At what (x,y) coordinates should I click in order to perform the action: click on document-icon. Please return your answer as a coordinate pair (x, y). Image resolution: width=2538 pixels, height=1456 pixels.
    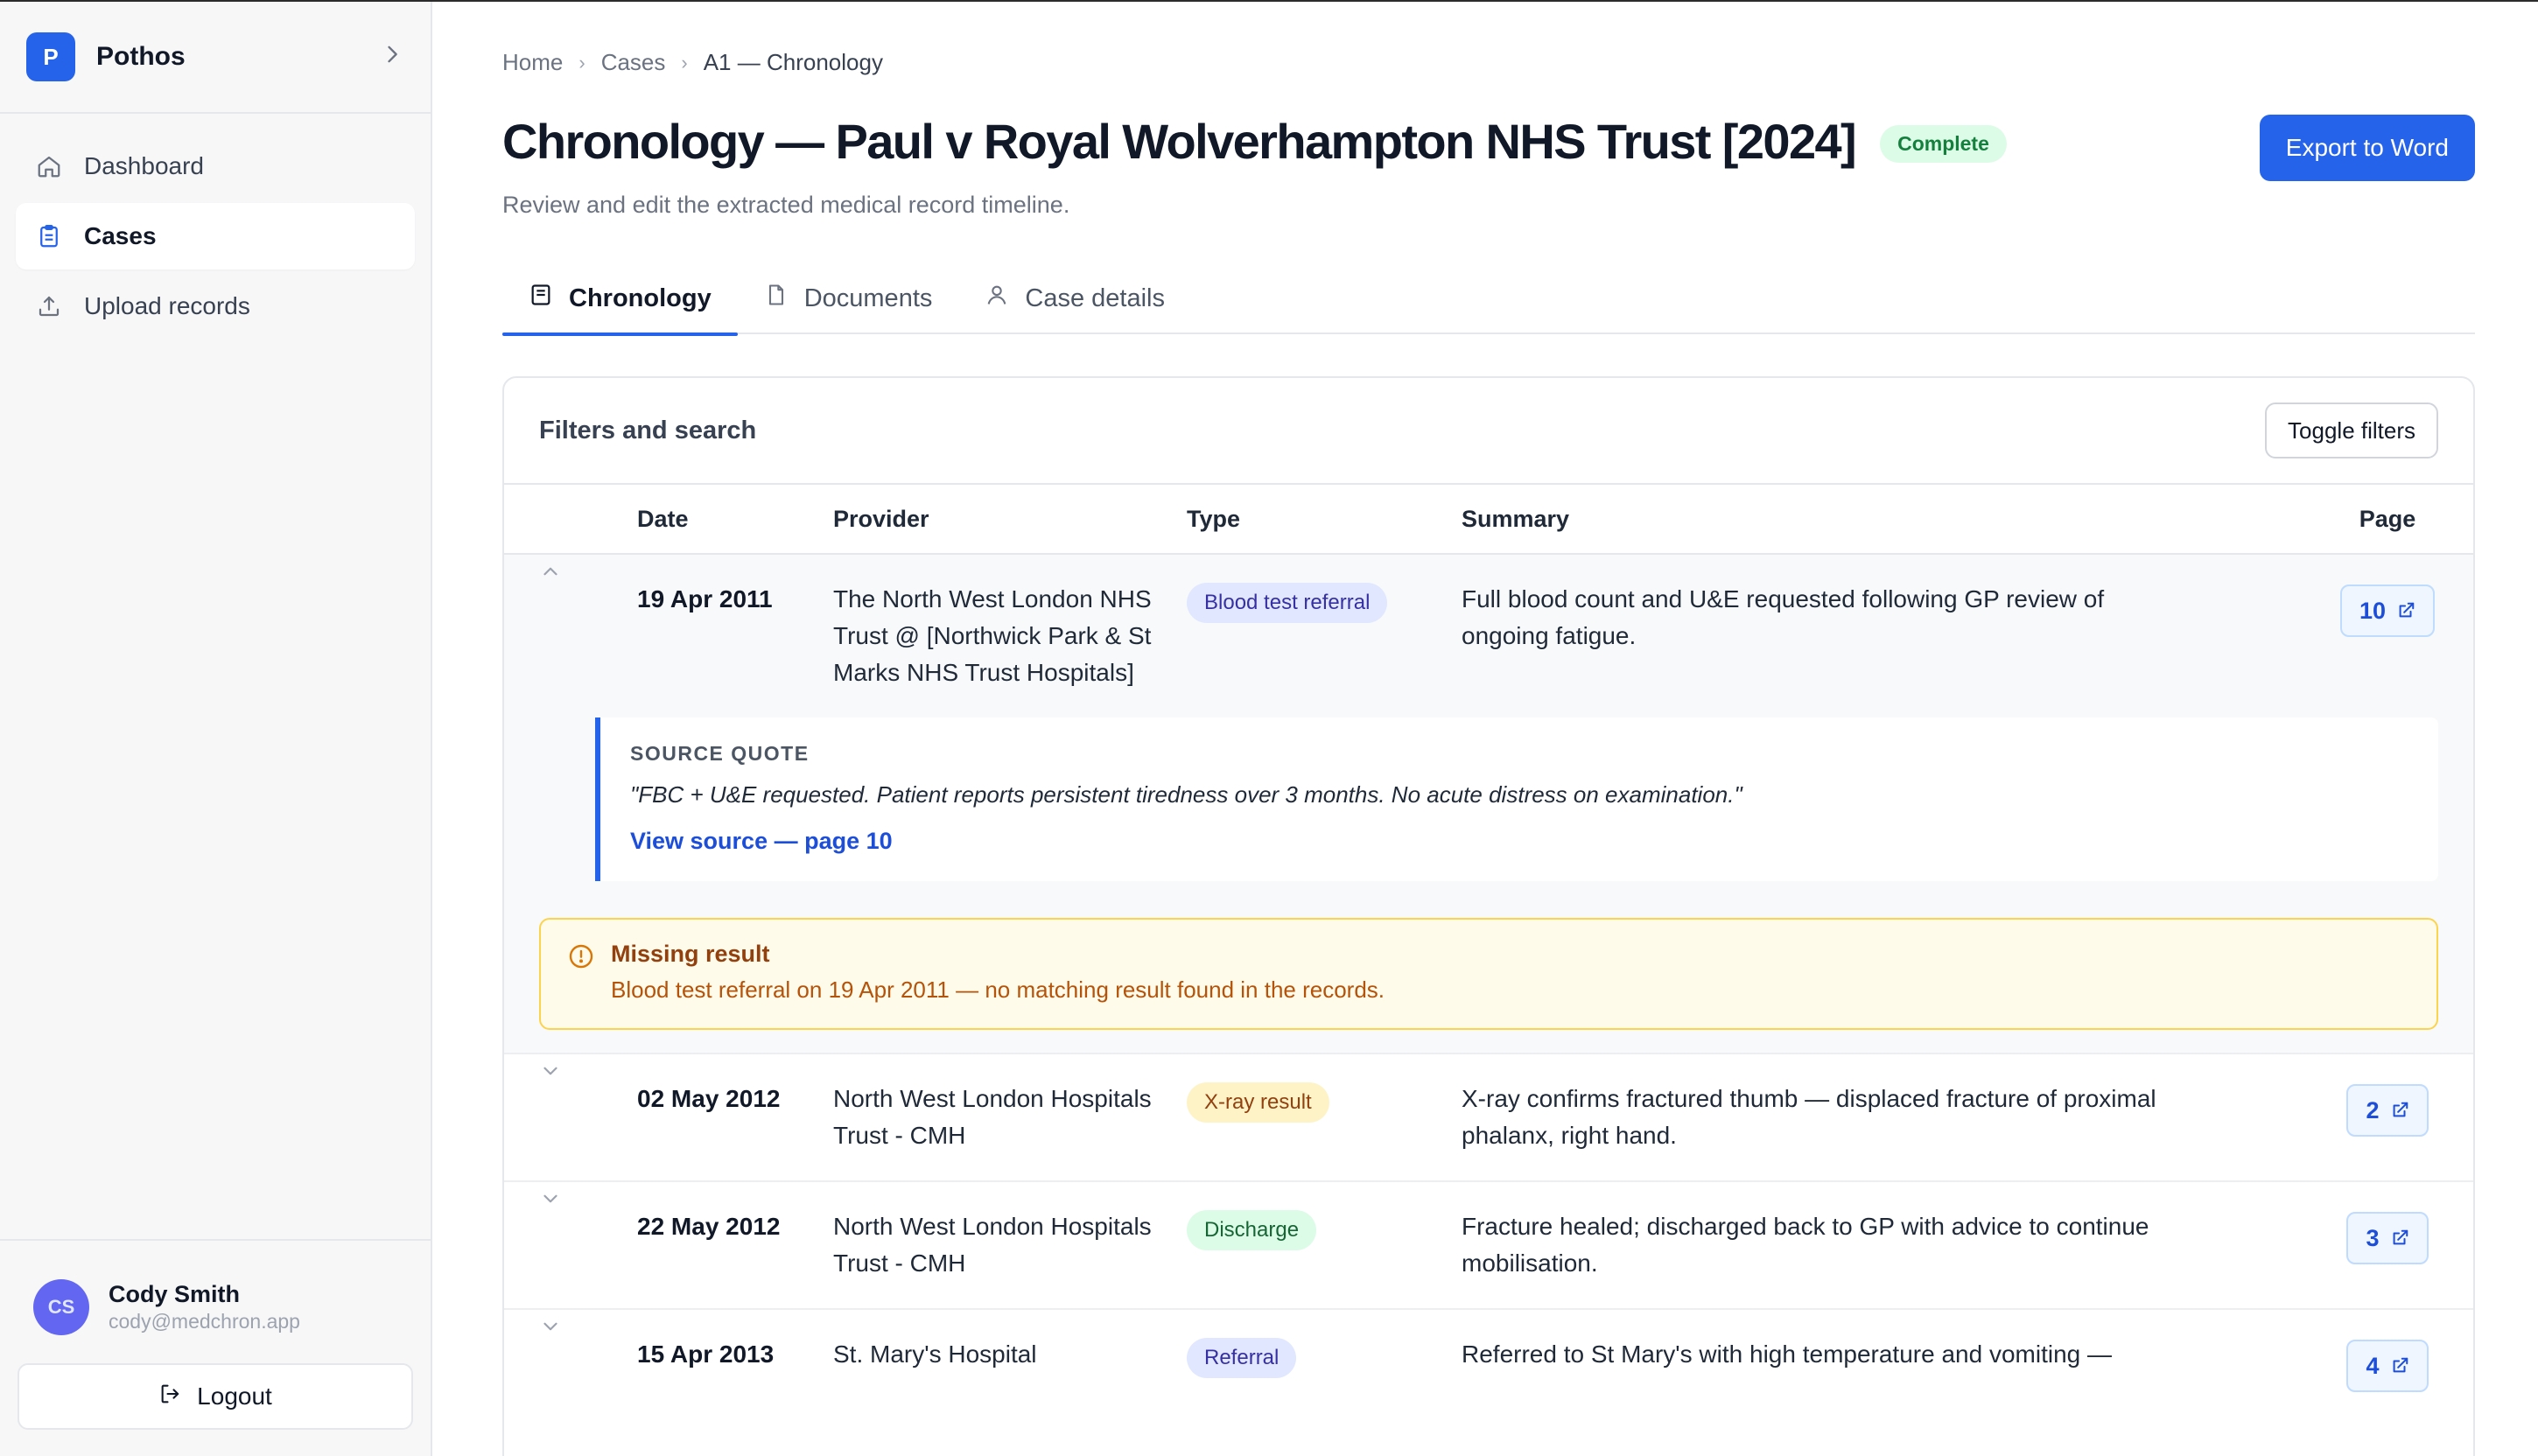
    Looking at the image, I should click on (784, 298).